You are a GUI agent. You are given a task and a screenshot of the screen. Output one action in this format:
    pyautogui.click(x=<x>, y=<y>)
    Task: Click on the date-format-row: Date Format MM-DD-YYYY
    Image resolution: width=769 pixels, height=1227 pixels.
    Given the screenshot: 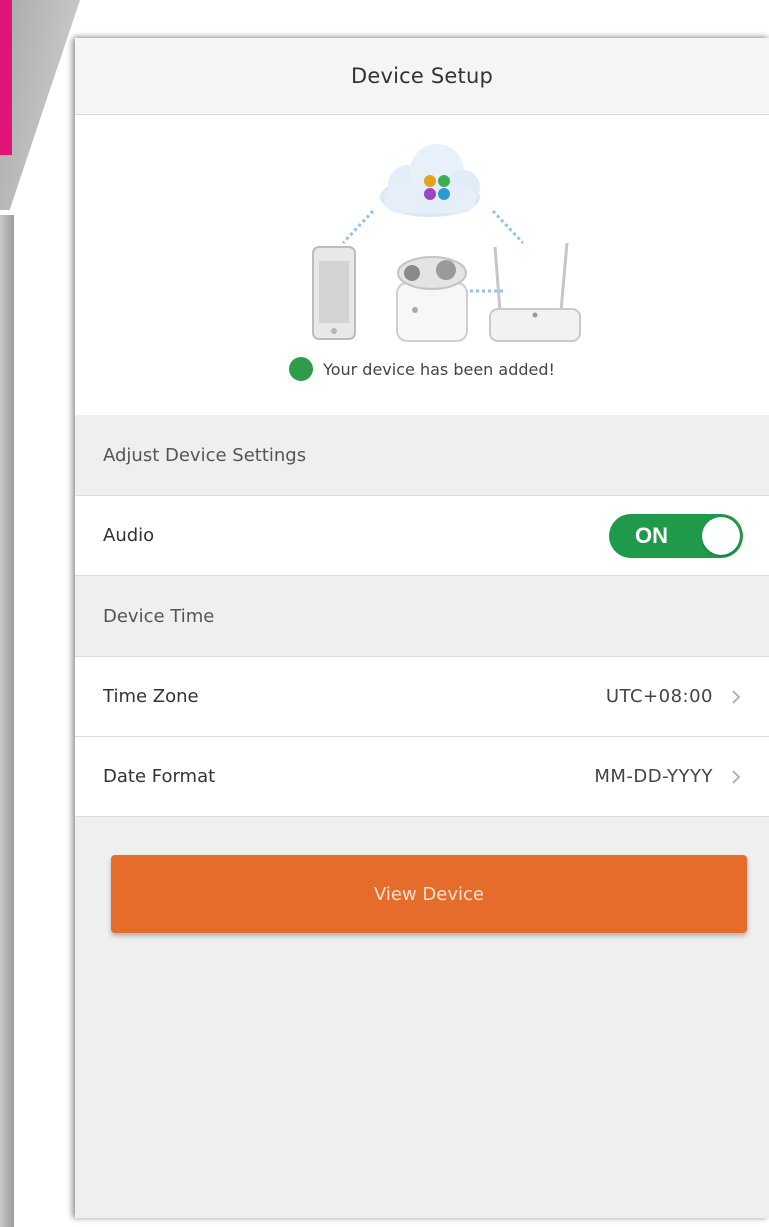 What is the action you would take?
    pyautogui.click(x=422, y=777)
    